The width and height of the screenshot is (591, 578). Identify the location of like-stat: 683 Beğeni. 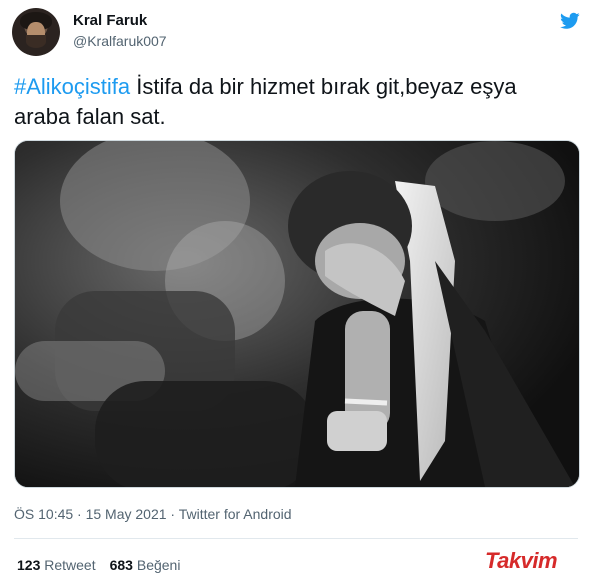
(145, 565).